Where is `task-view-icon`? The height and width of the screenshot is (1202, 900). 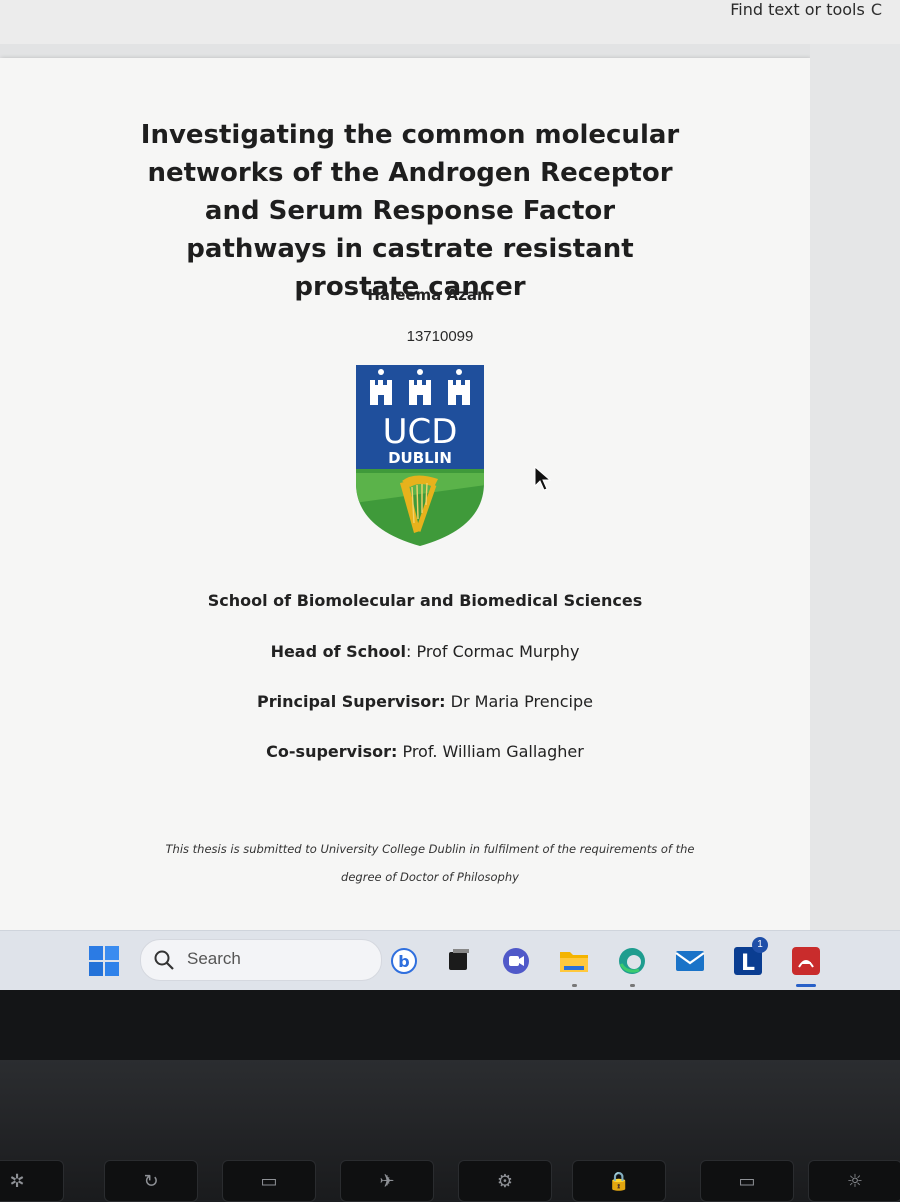
task-view-icon is located at coordinates (459, 959).